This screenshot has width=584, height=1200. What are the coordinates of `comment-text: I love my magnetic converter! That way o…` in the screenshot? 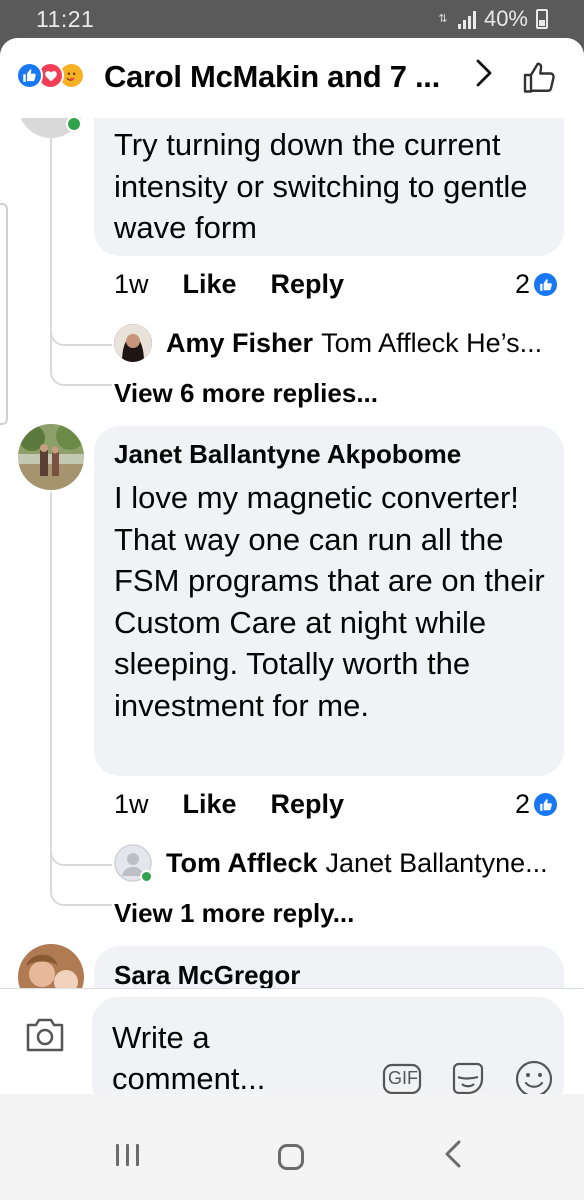 It's located at (329, 601).